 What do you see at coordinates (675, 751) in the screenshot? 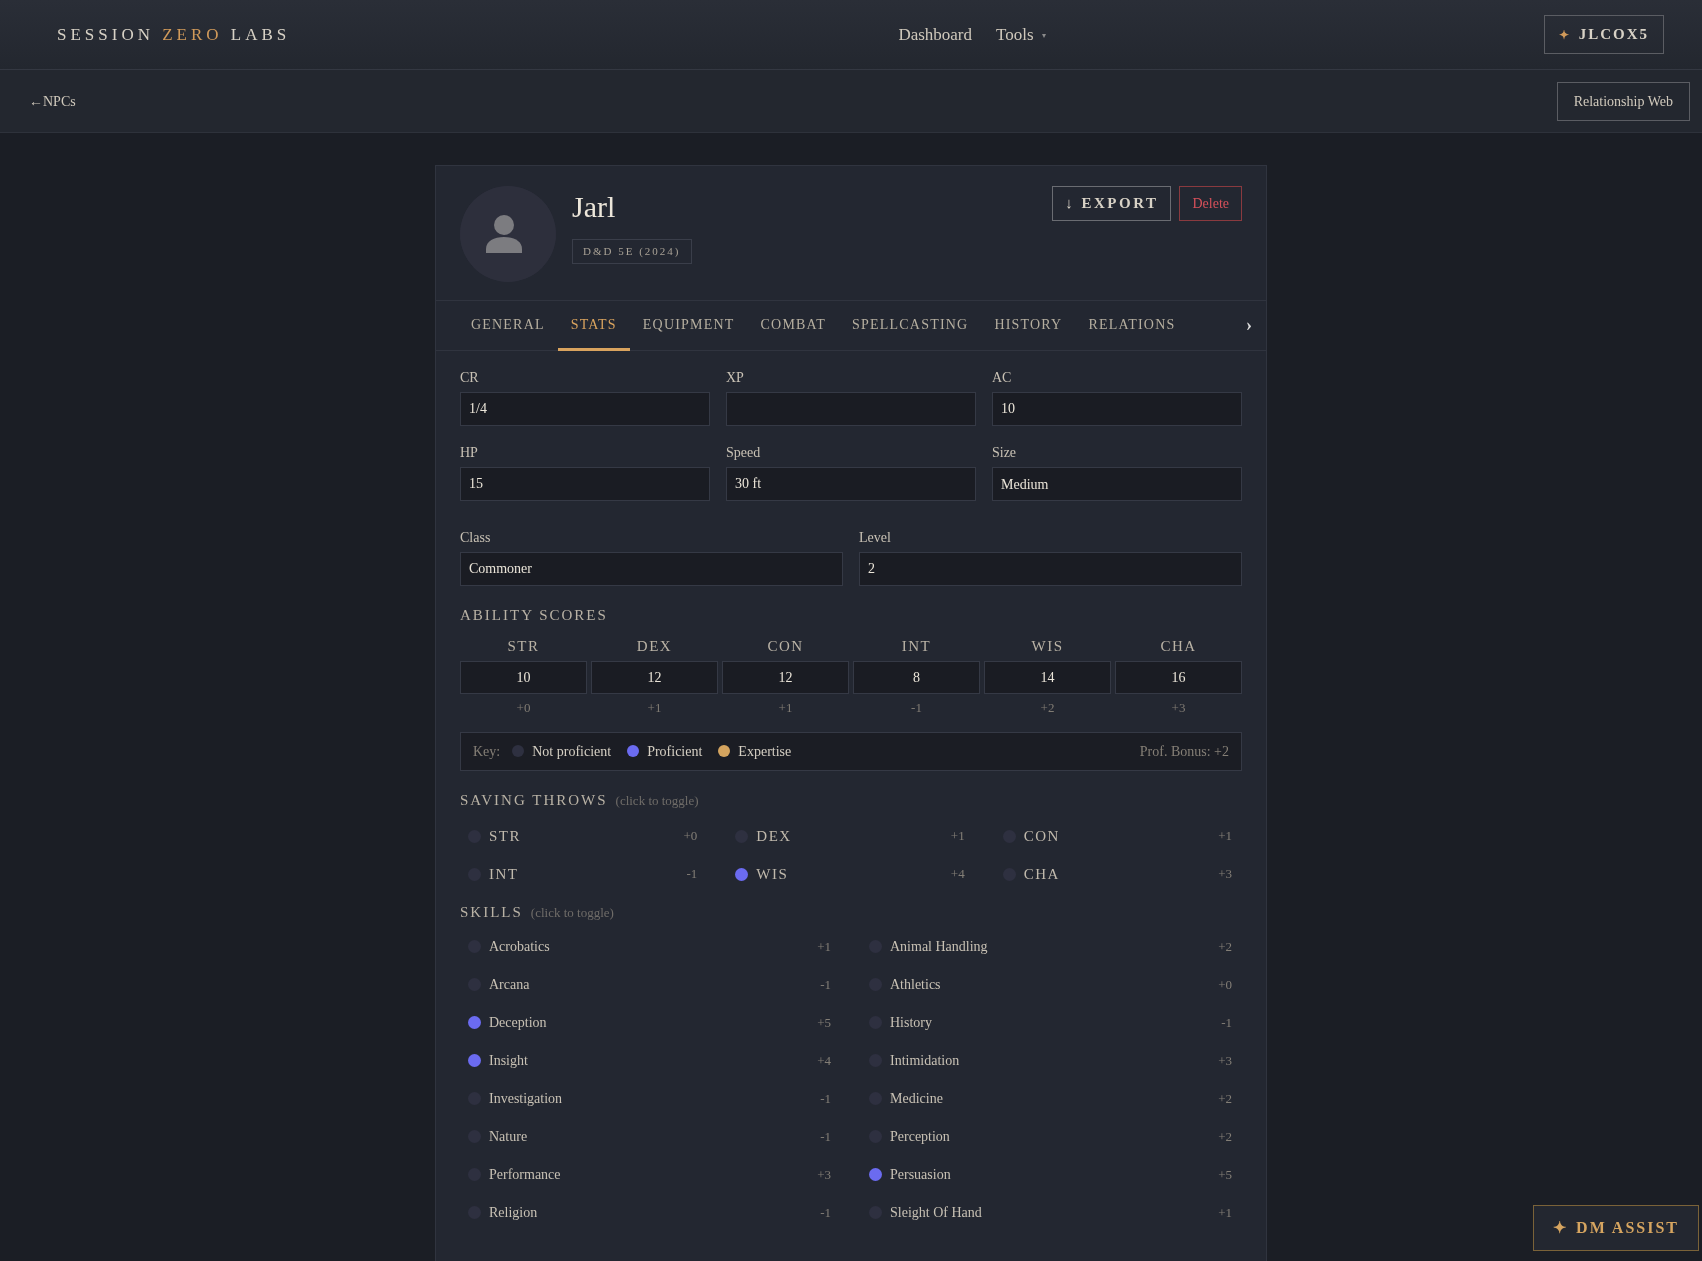
I see `legend-label: Proficient` at bounding box center [675, 751].